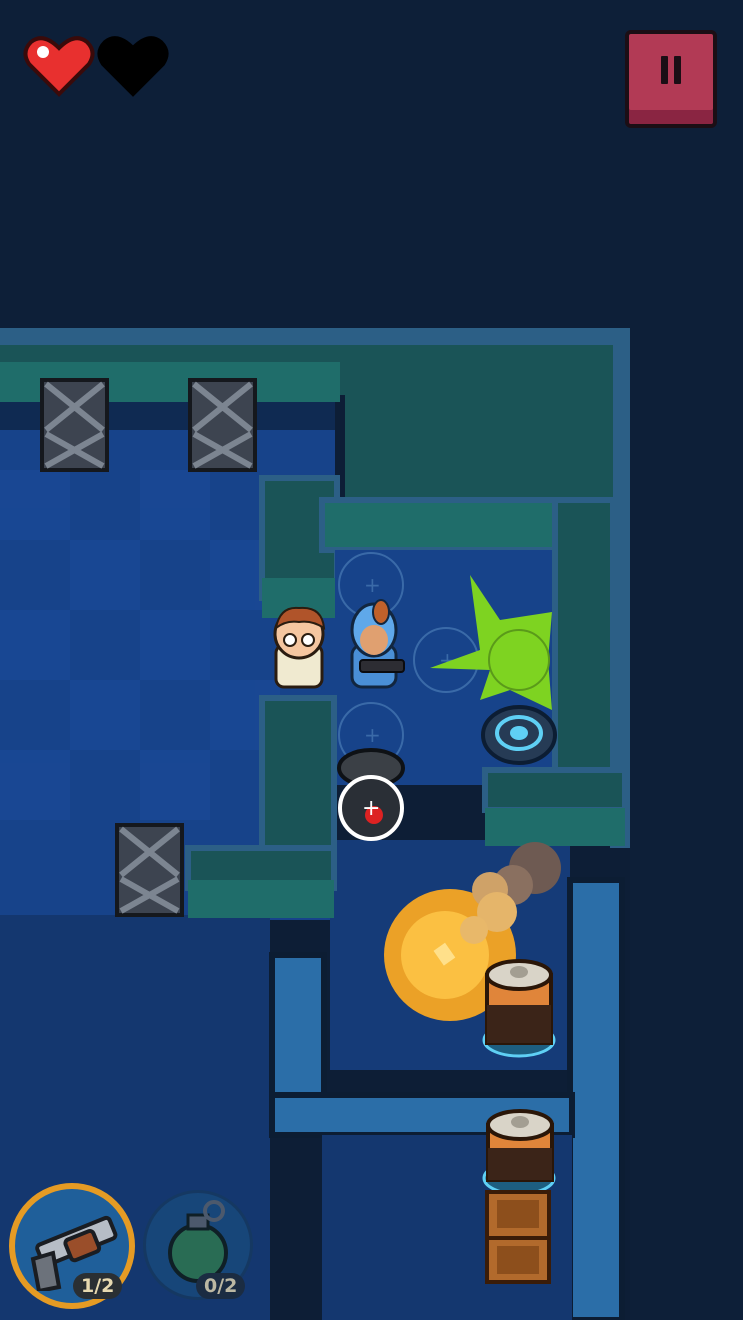  What do you see at coordinates (72, 1246) in the screenshot?
I see `primary-weapon-slot: 1/2` at bounding box center [72, 1246].